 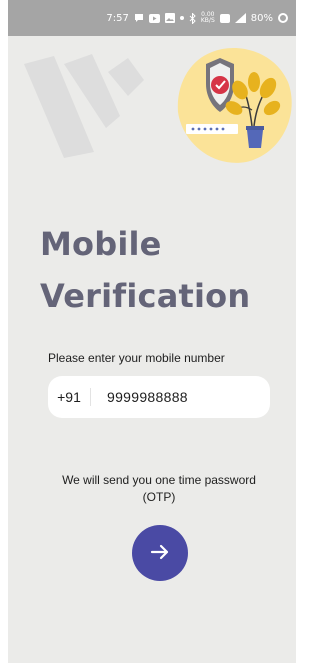 I want to click on chat-bubble-icon, so click(x=139, y=18).